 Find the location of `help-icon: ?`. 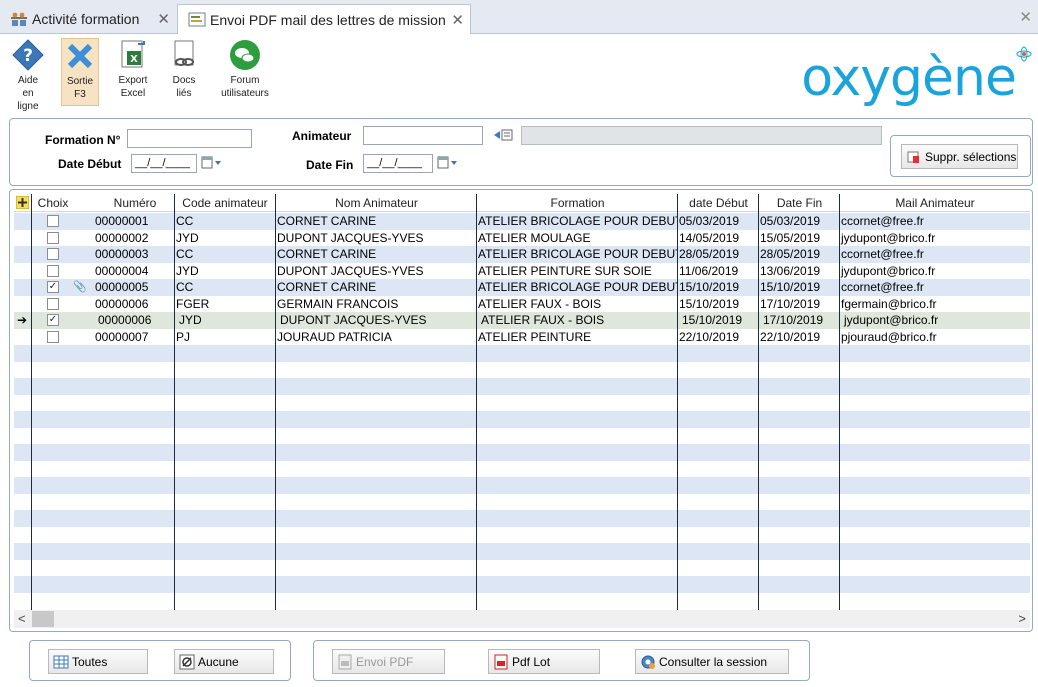

help-icon: ? is located at coordinates (28, 55).